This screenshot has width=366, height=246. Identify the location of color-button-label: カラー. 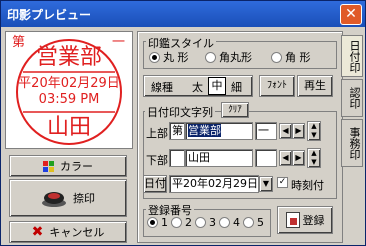
(76, 166).